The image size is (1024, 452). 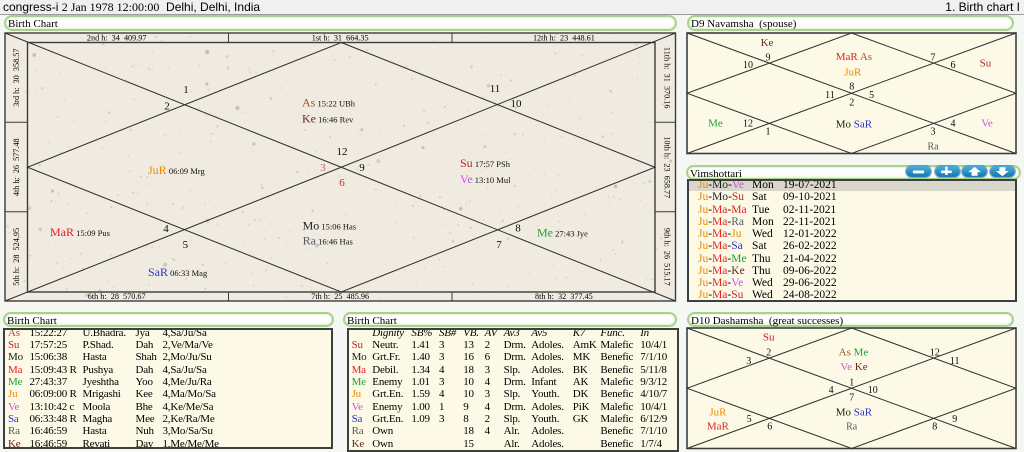 What do you see at coordinates (854, 353) in the screenshot?
I see `svg-text: As Me` at bounding box center [854, 353].